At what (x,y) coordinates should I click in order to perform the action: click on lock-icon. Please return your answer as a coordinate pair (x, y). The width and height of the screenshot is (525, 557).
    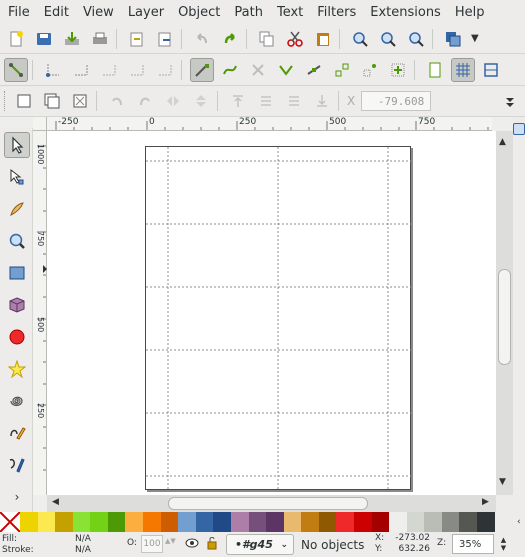
    Looking at the image, I should click on (212, 544).